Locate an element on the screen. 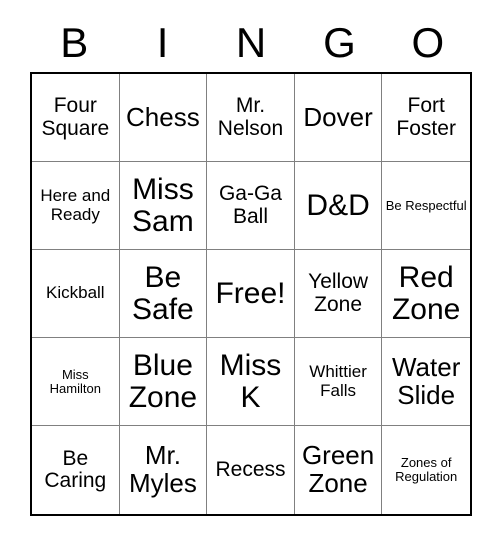 Image resolution: width=500 pixels, height=544 pixels. bingo-cell-b1: Four Square is located at coordinates (76, 118).